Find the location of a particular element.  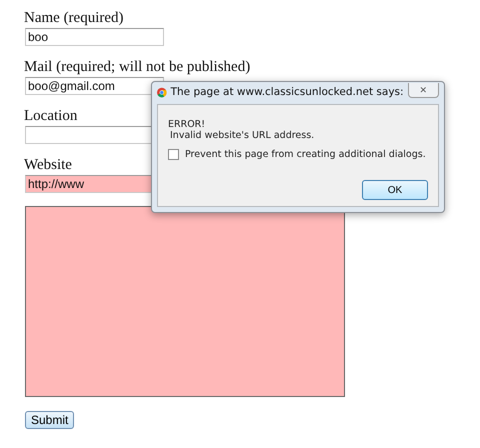

close-button: ✕ is located at coordinates (423, 90).